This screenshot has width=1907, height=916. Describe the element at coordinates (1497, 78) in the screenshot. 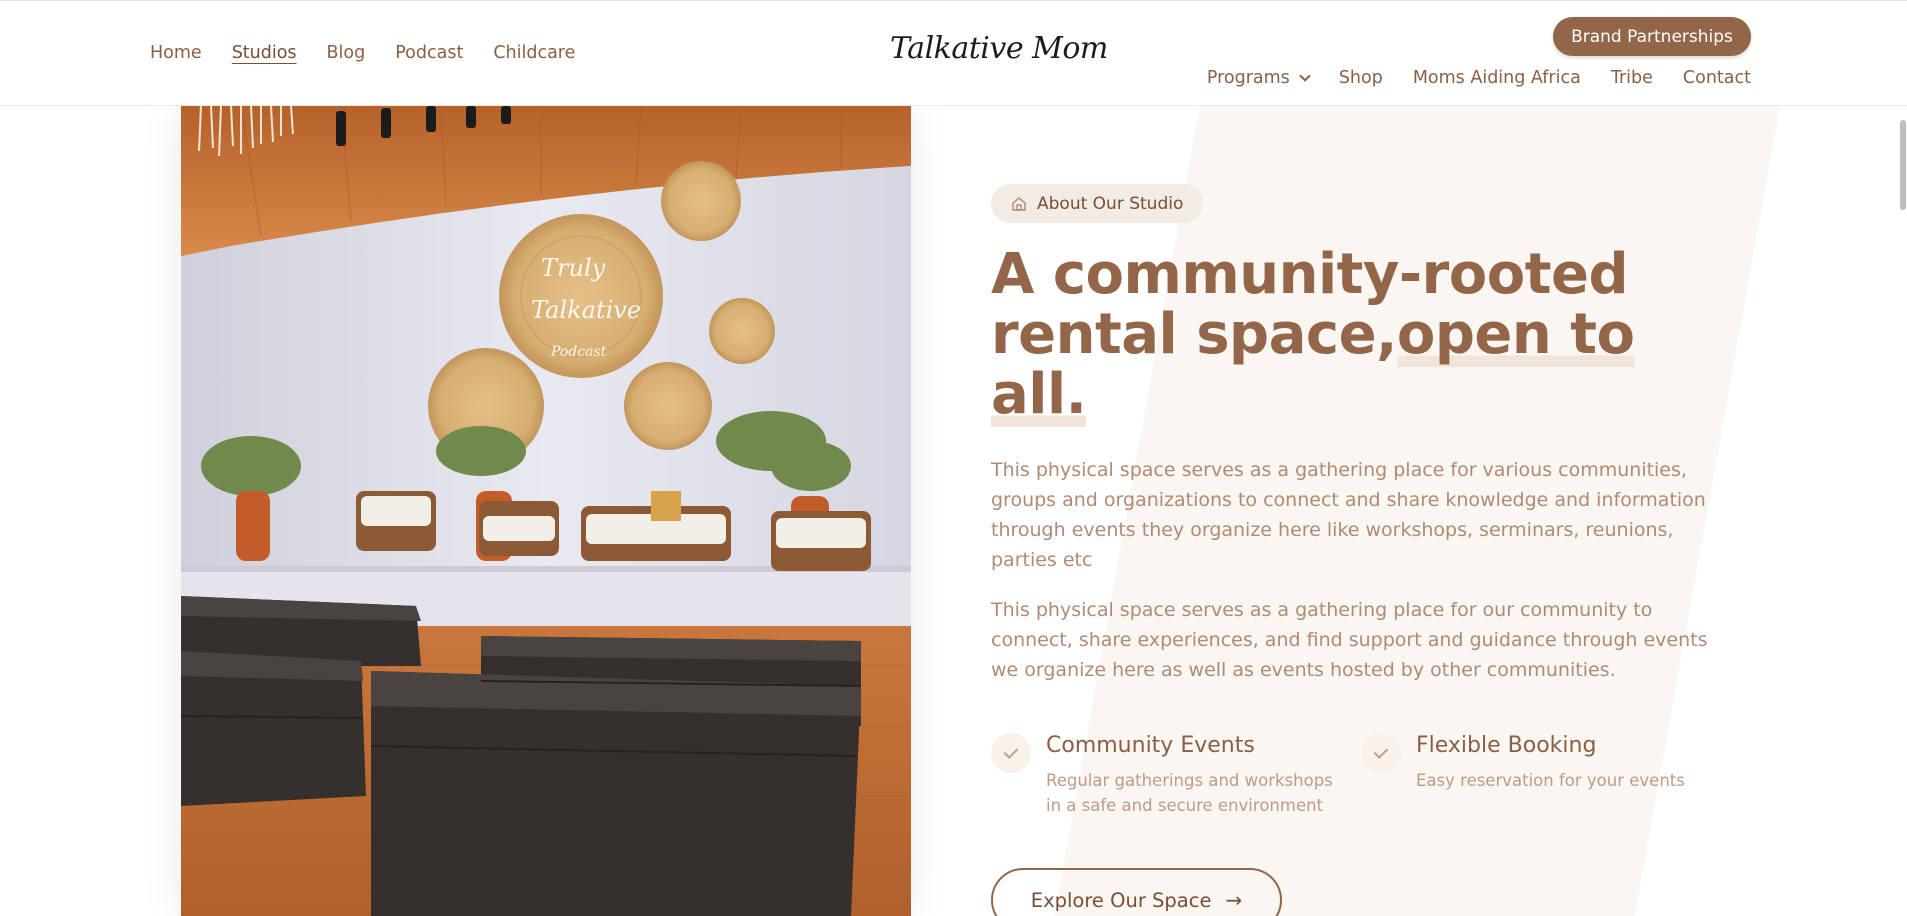

I see `nav-moms-aiding-africa: Moms Aiding Africa` at that location.